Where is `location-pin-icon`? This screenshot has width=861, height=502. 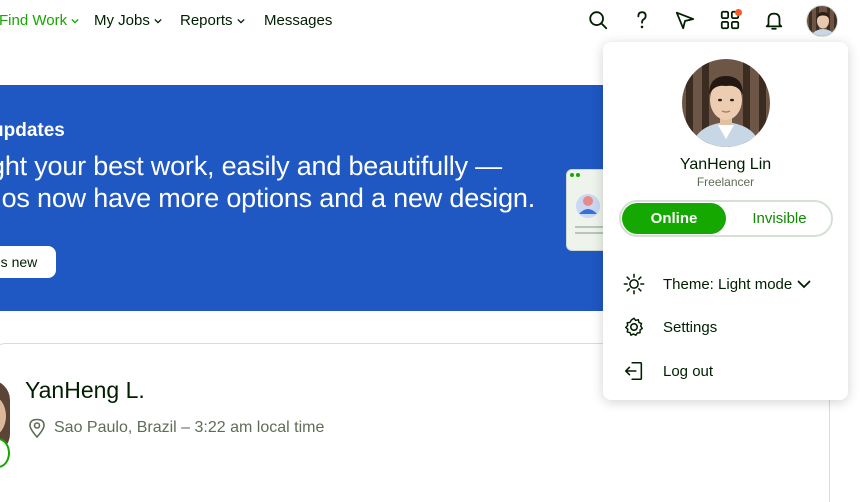
location-pin-icon is located at coordinates (37, 428).